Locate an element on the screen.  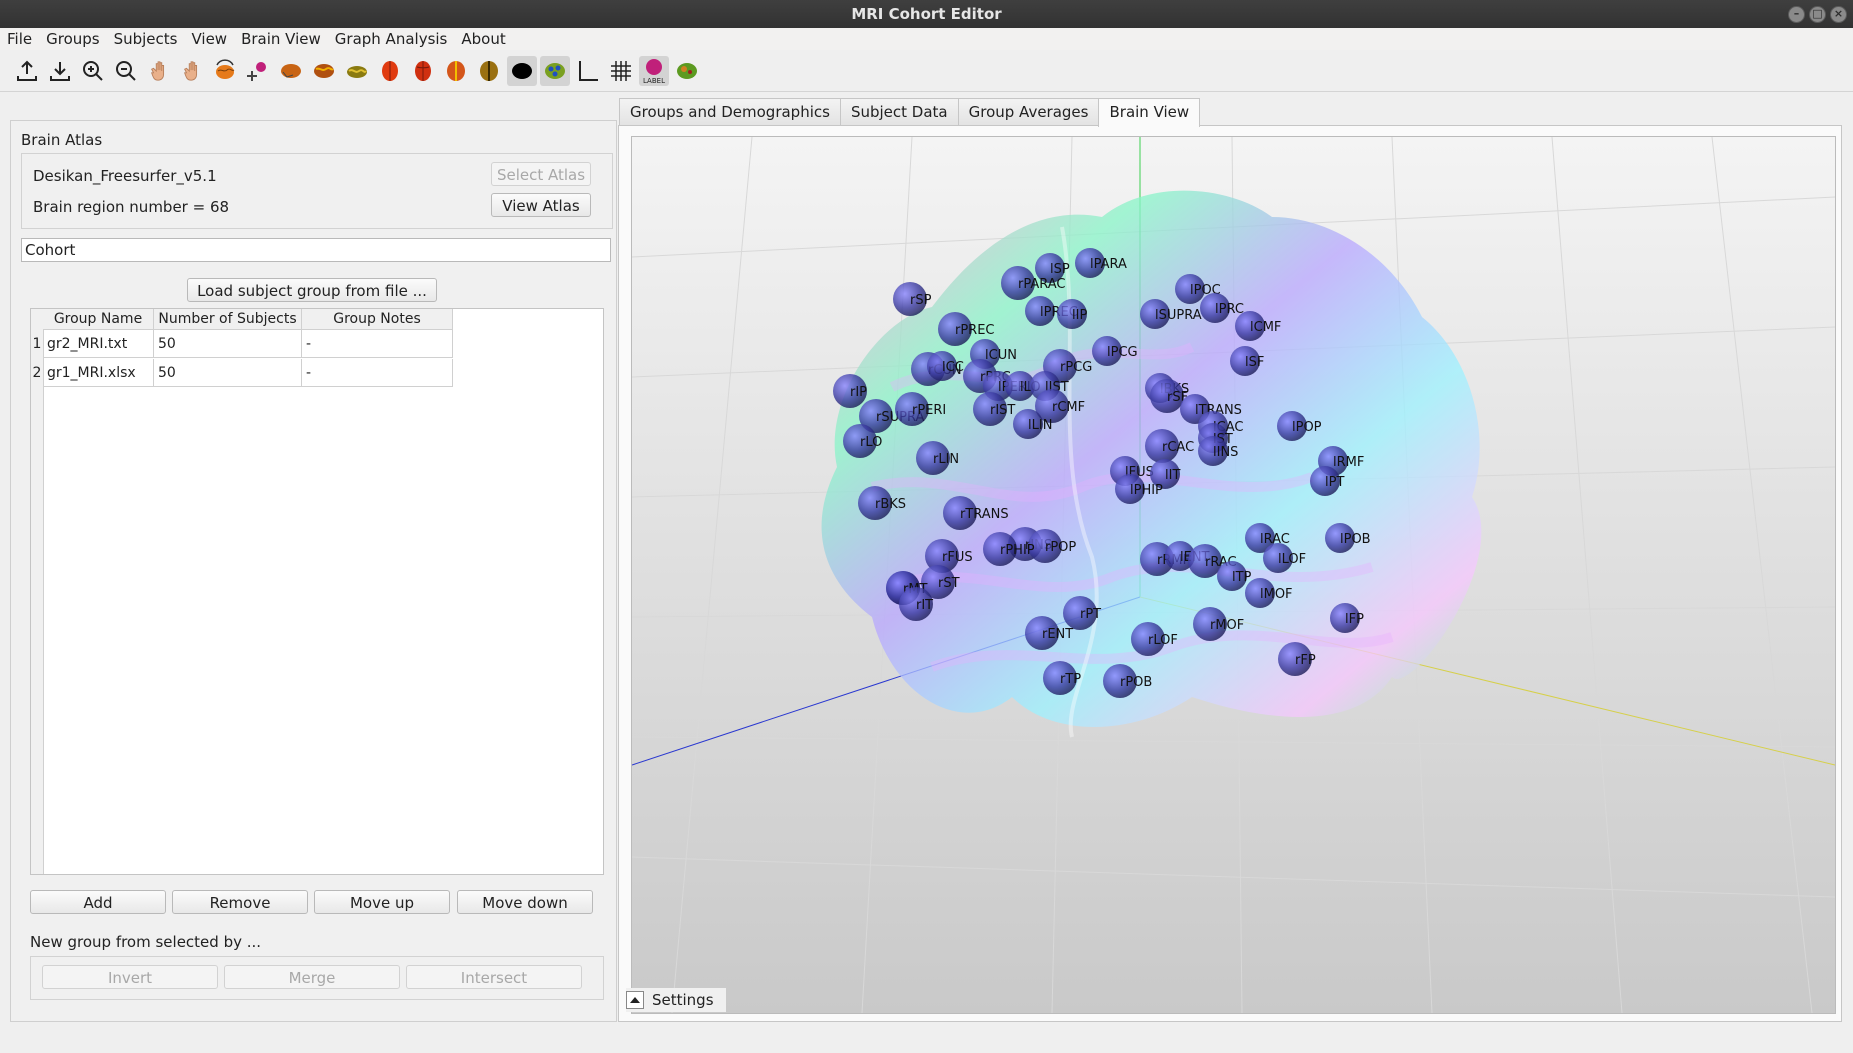
region-label-lcc: lCC is located at coordinates (953, 367).